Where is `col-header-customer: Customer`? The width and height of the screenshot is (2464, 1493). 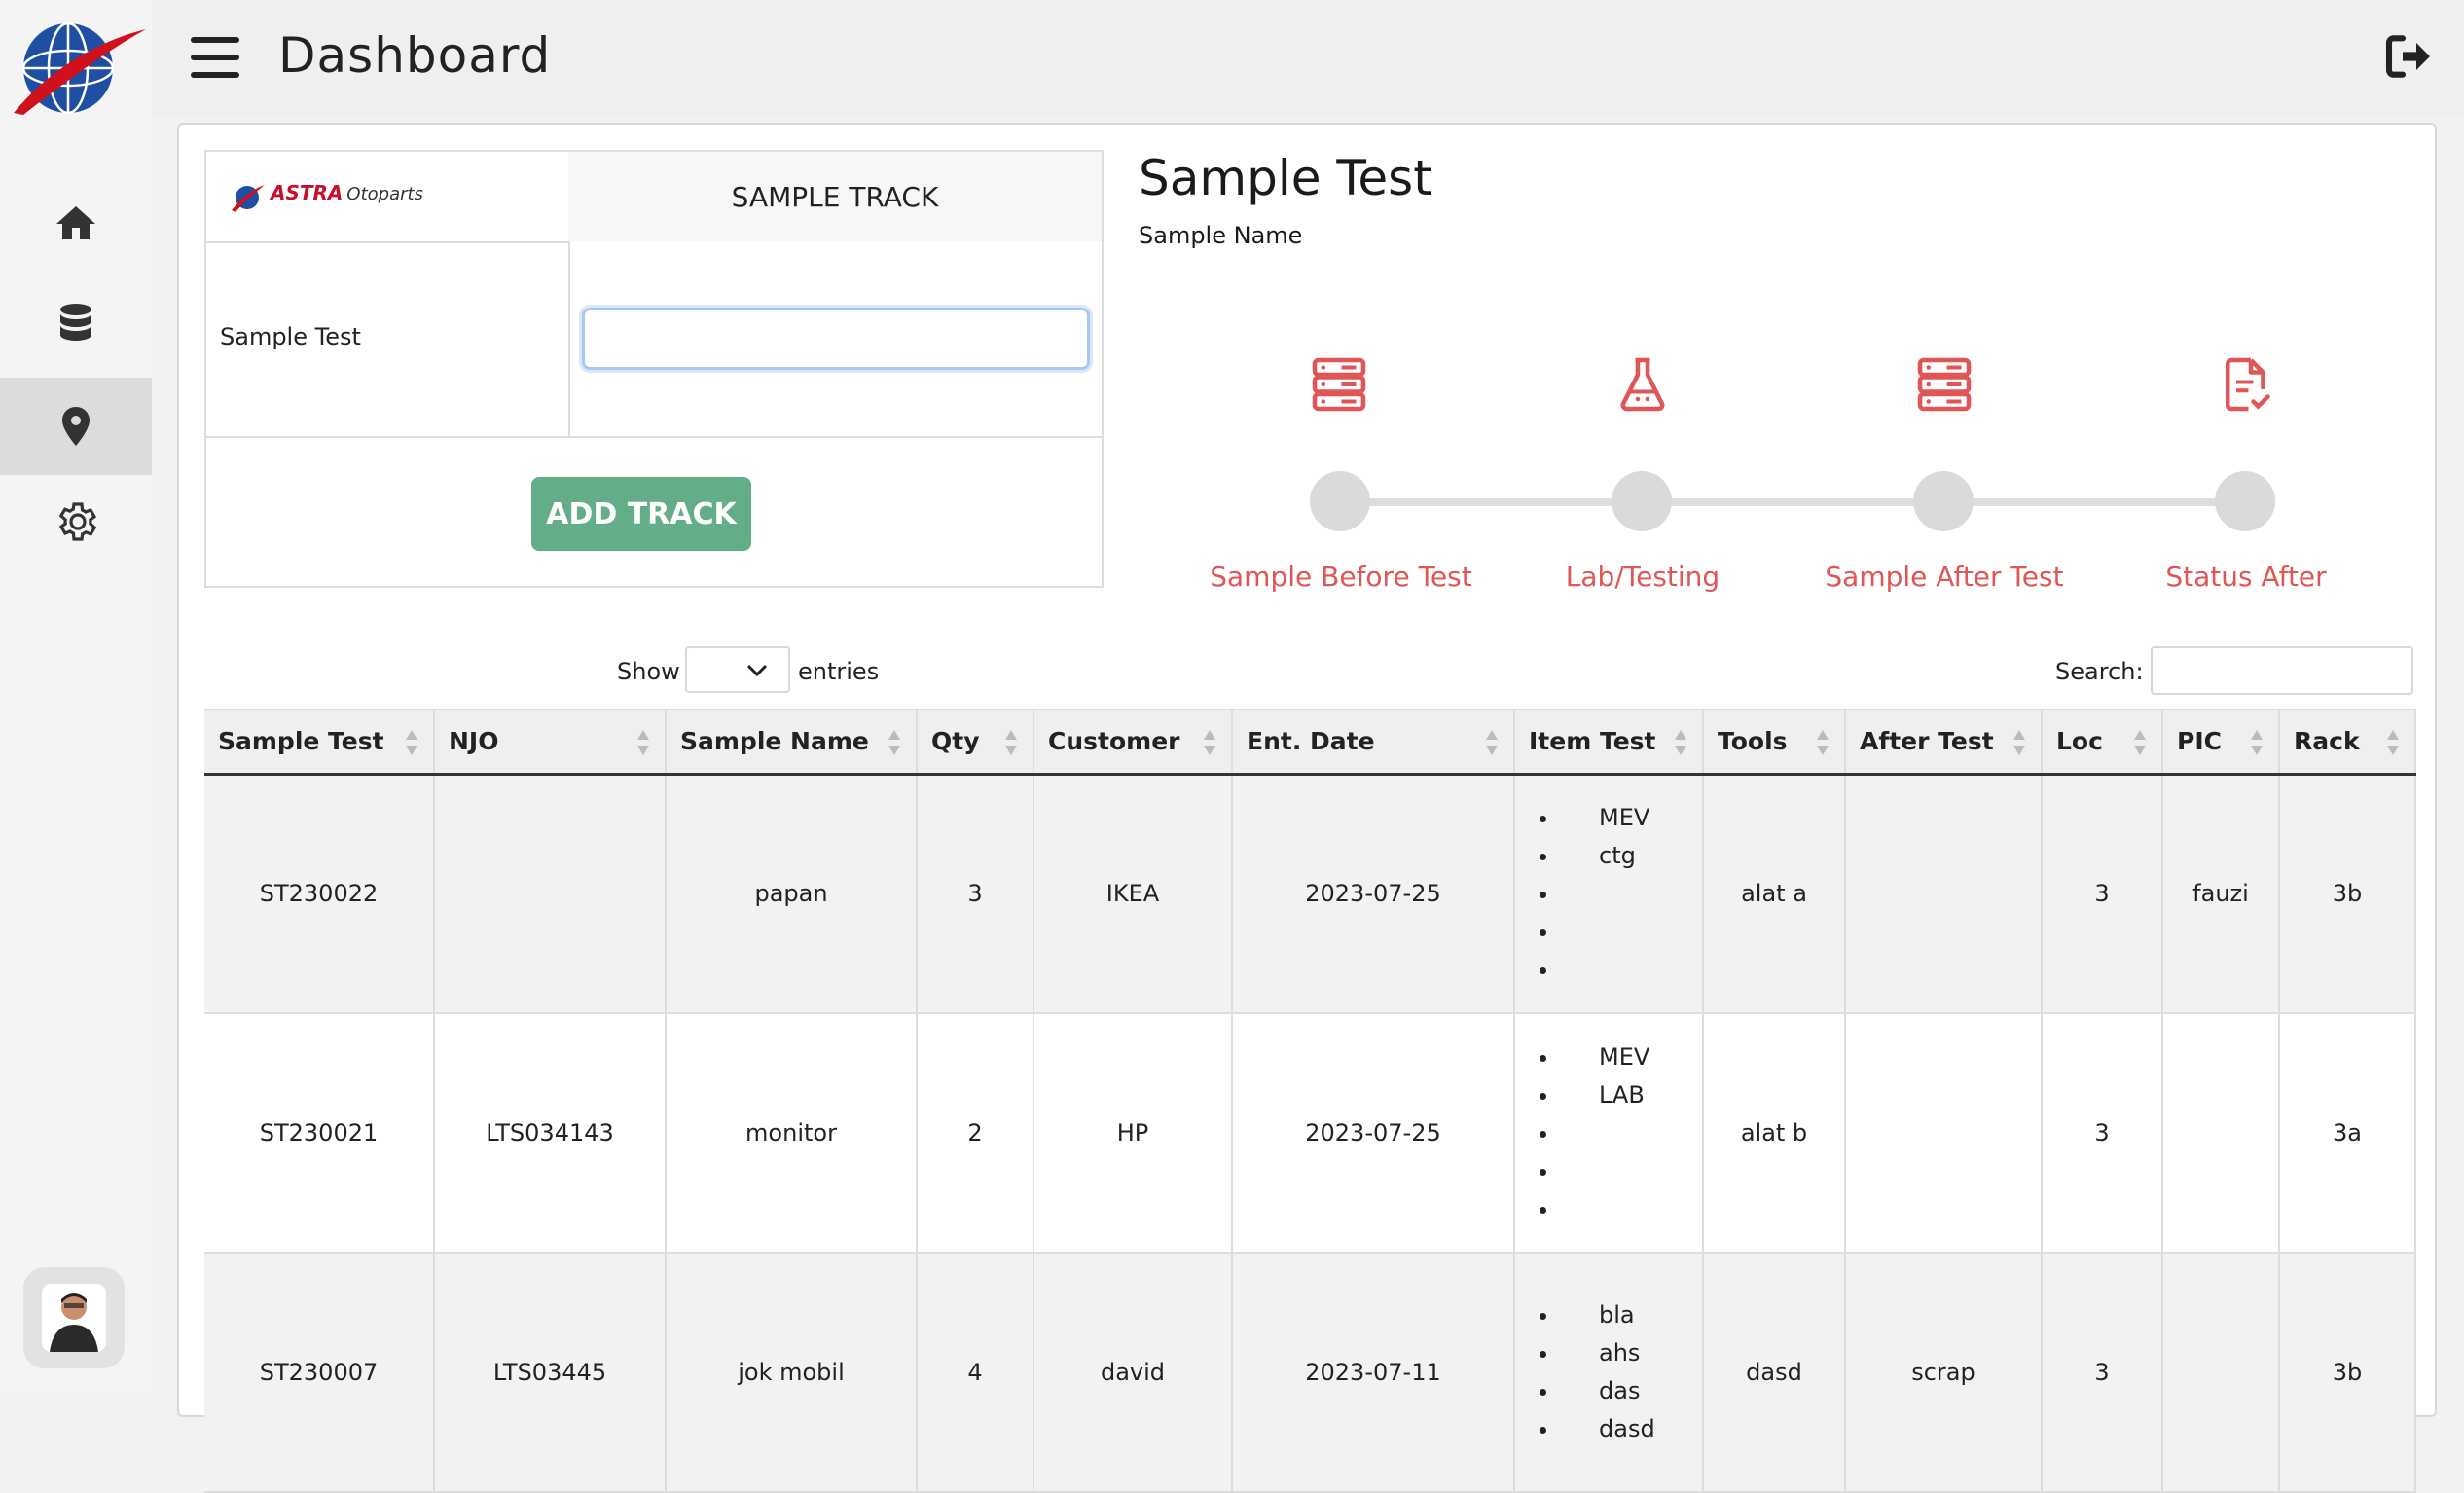 col-header-customer: Customer is located at coordinates (1133, 742).